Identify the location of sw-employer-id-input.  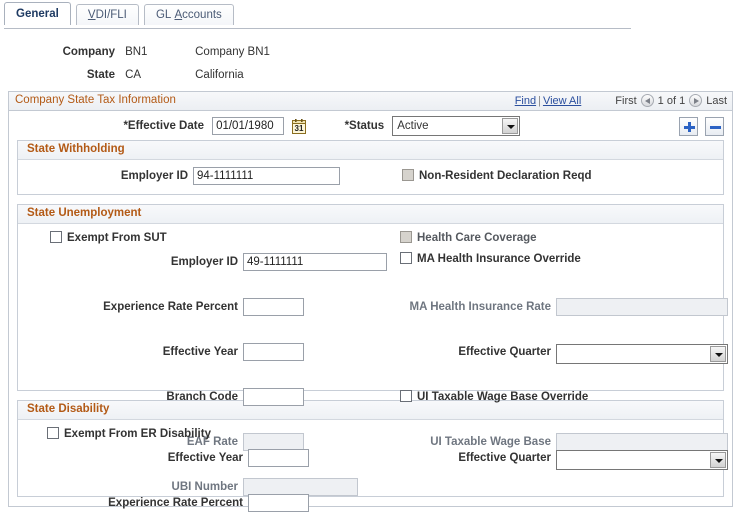
(266, 176).